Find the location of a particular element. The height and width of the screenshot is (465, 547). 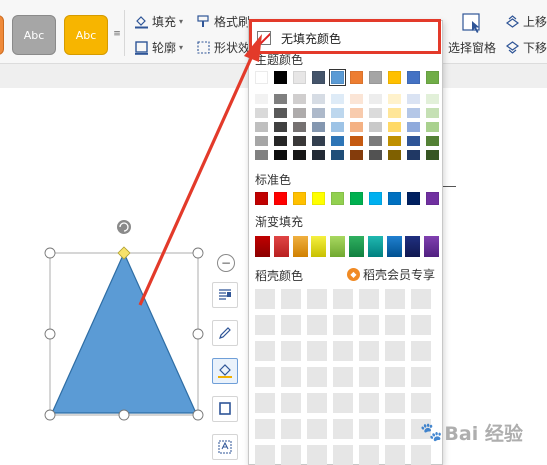

gallery-more-icon: ≡ is located at coordinates (117, 34).